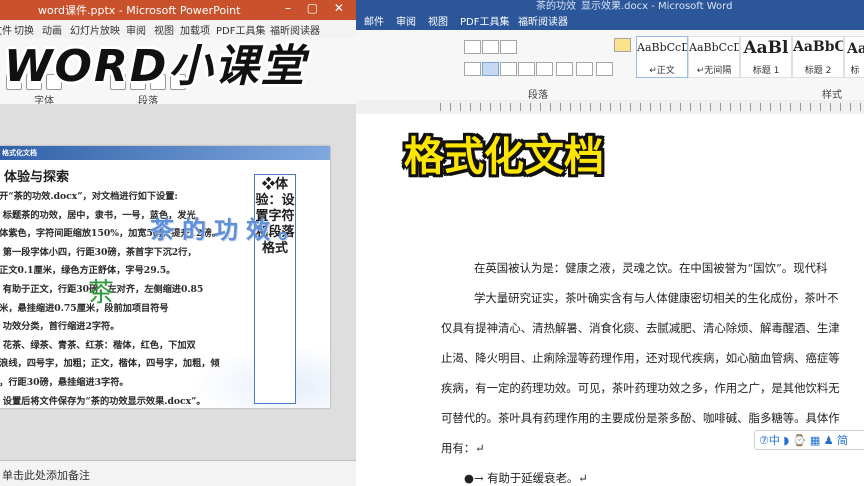 The width and height of the screenshot is (864, 486). I want to click on multilevel-list-icon, so click(508, 47).